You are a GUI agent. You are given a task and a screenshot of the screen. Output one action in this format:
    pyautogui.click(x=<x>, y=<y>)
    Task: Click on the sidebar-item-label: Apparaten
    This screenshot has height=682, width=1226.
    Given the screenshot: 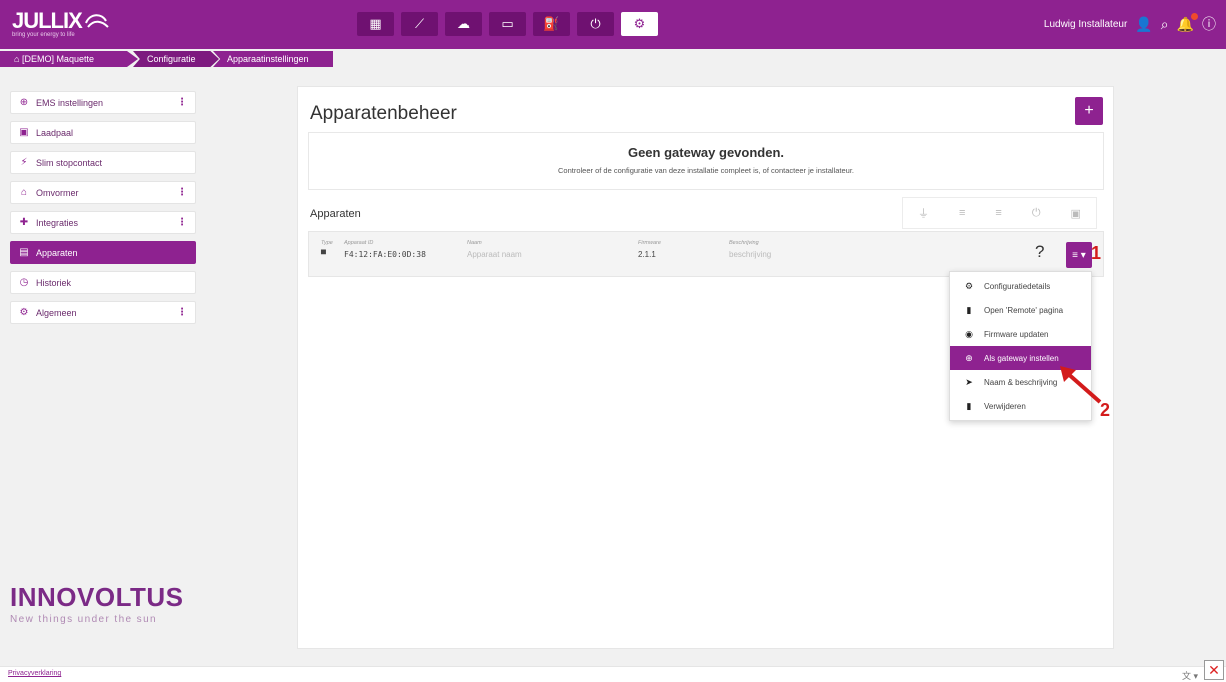 What is the action you would take?
    pyautogui.click(x=57, y=252)
    